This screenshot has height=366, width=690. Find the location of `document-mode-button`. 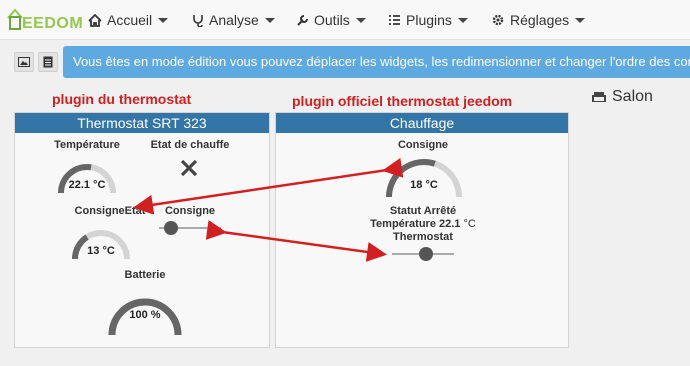

document-mode-button is located at coordinates (48, 62).